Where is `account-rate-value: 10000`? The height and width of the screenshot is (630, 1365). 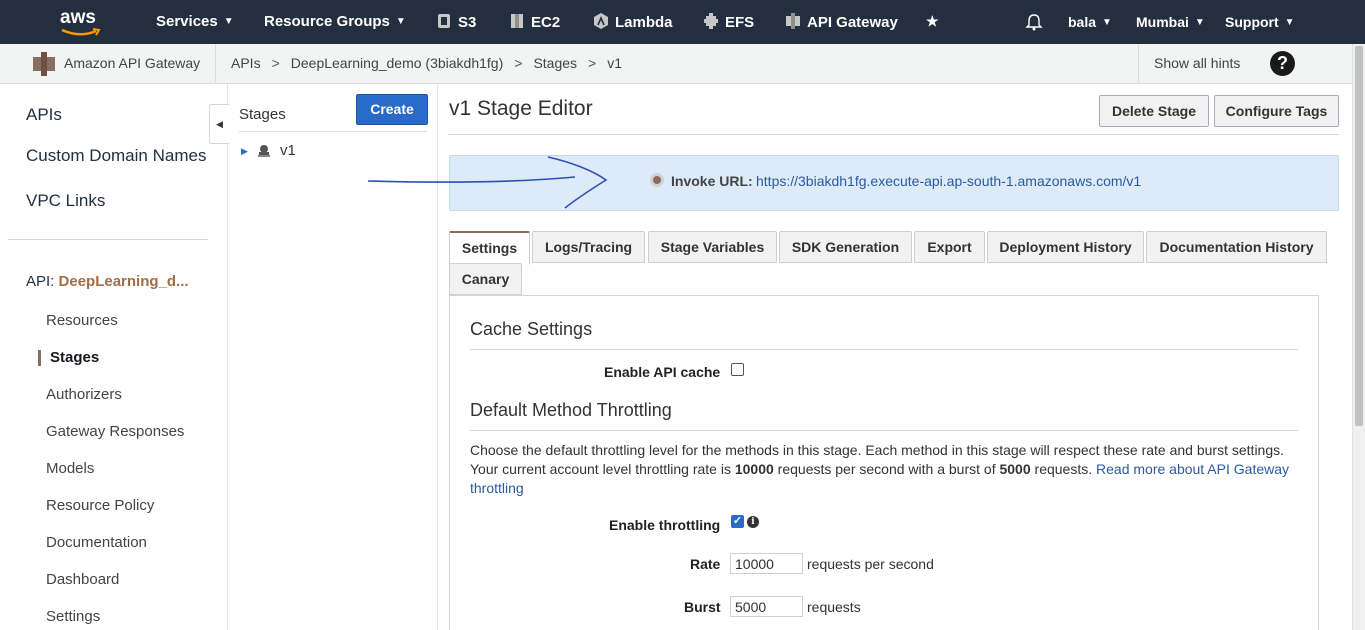
account-rate-value: 10000 is located at coordinates (754, 469).